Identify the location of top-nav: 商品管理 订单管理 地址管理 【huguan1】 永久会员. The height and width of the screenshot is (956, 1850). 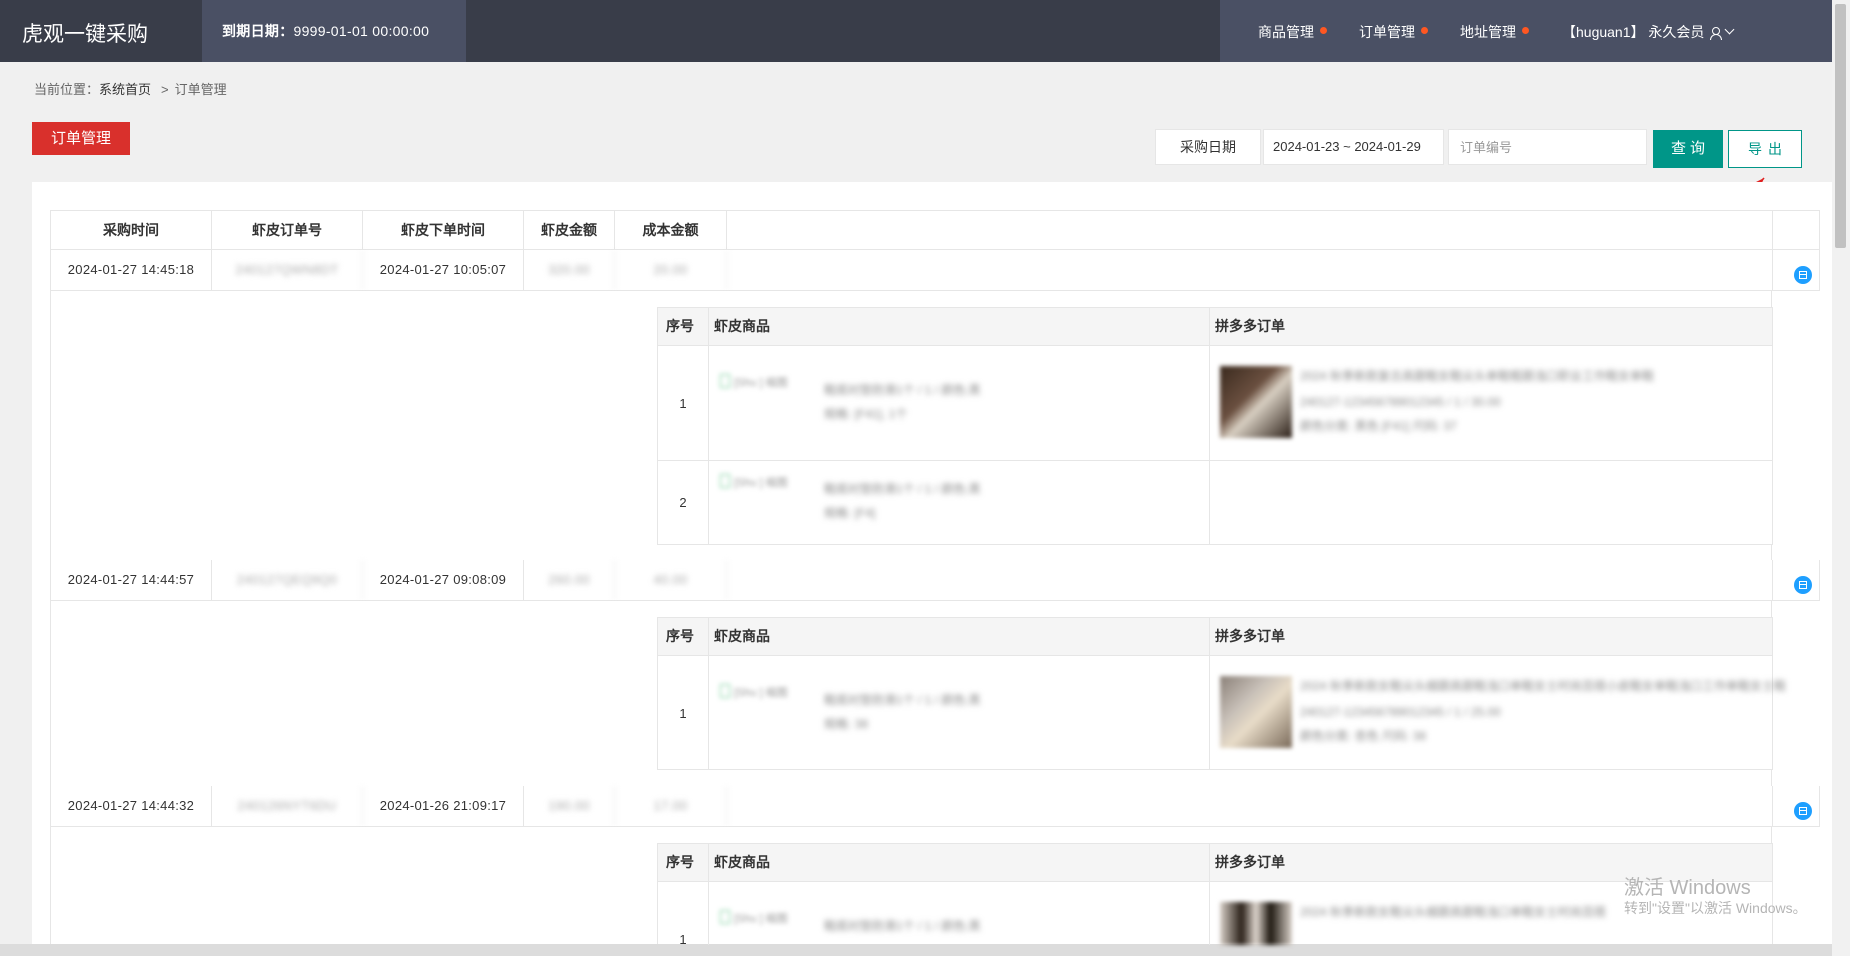
(1526, 31).